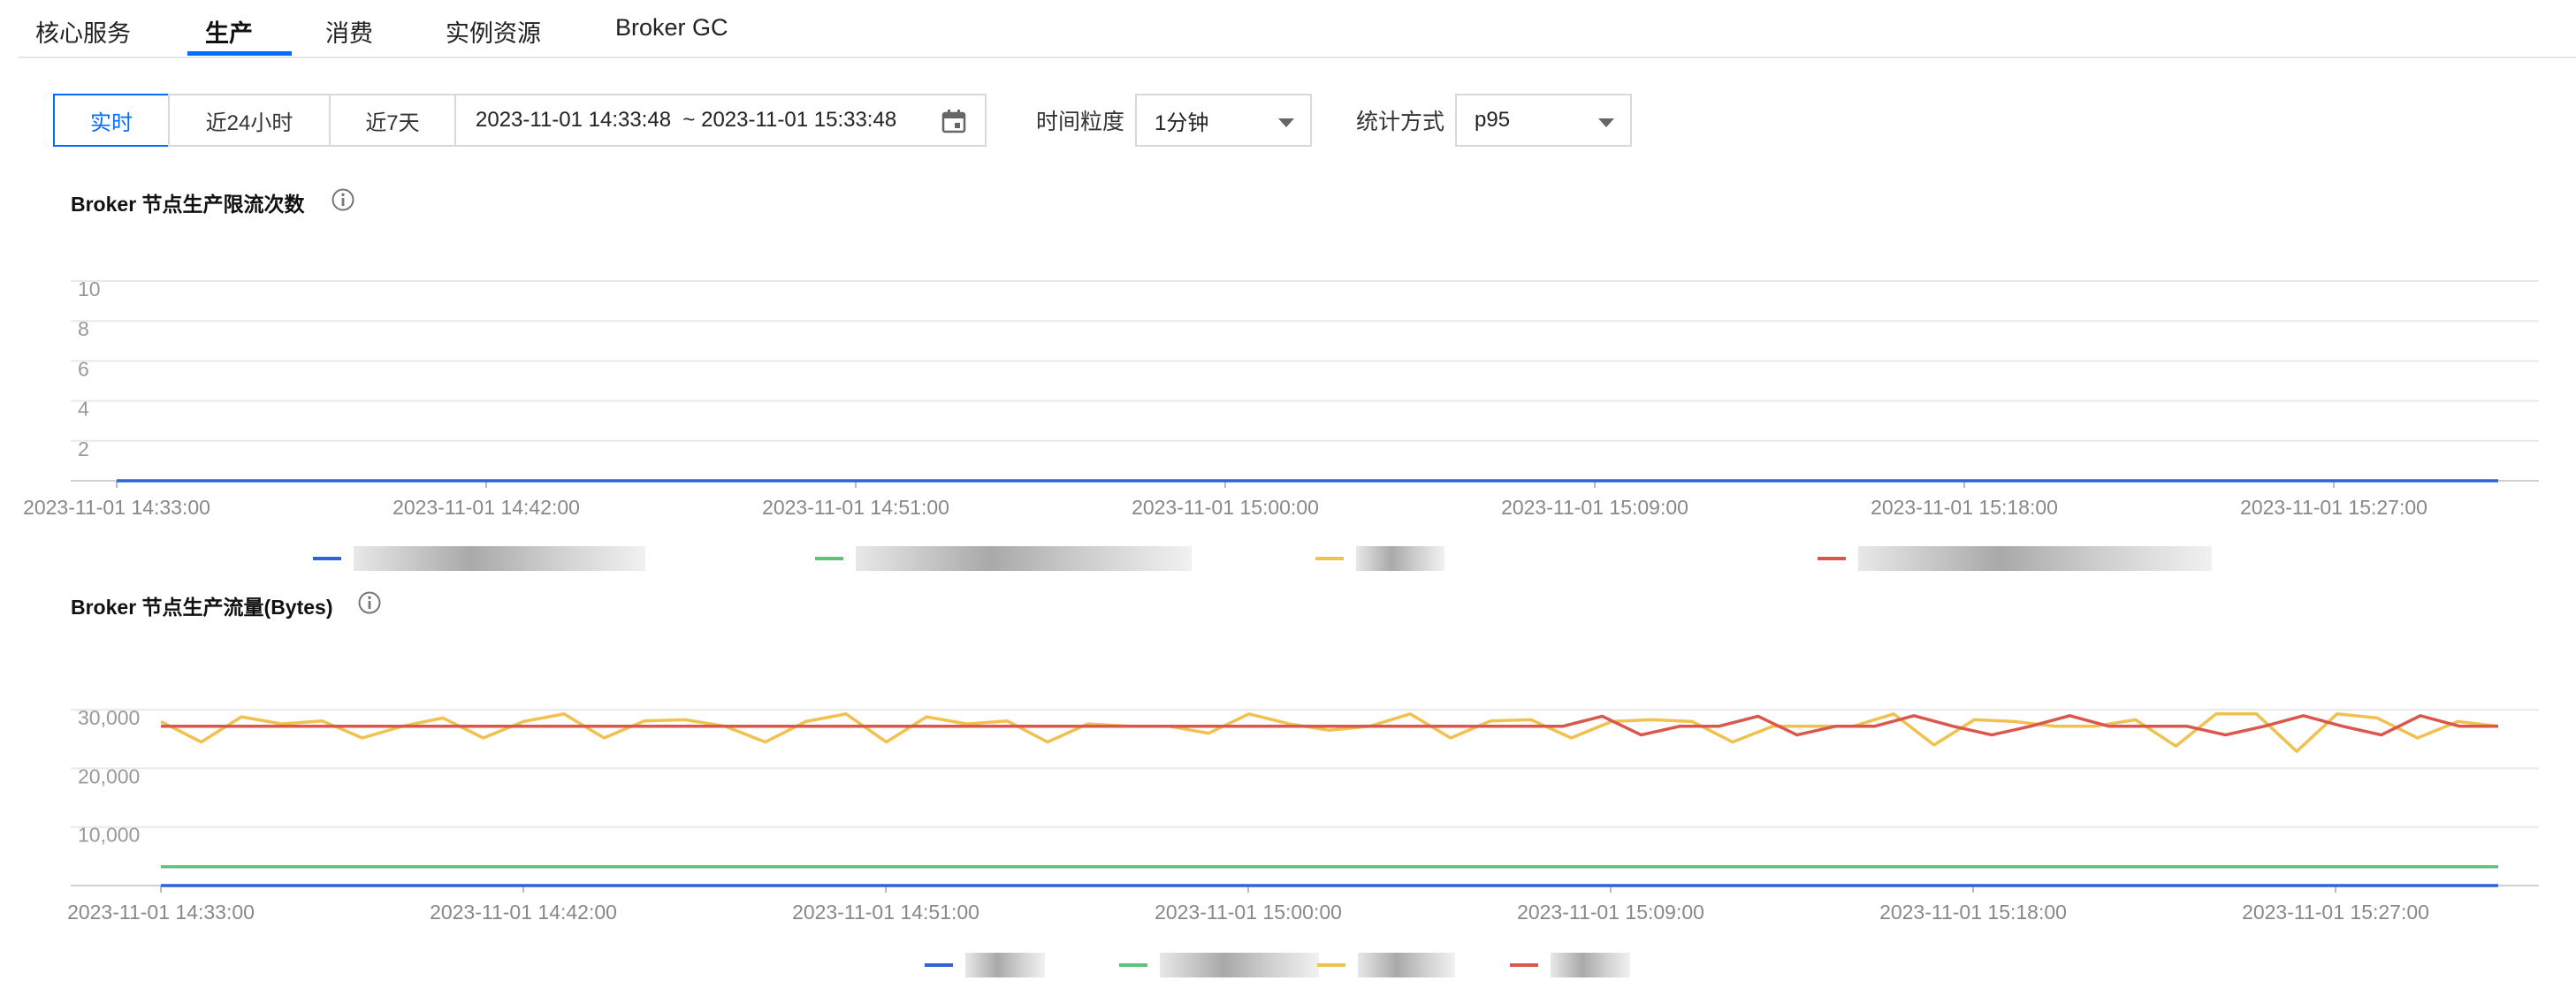 The width and height of the screenshot is (2576, 981). What do you see at coordinates (111, 120) in the screenshot?
I see `range-realtime-button: 实时` at bounding box center [111, 120].